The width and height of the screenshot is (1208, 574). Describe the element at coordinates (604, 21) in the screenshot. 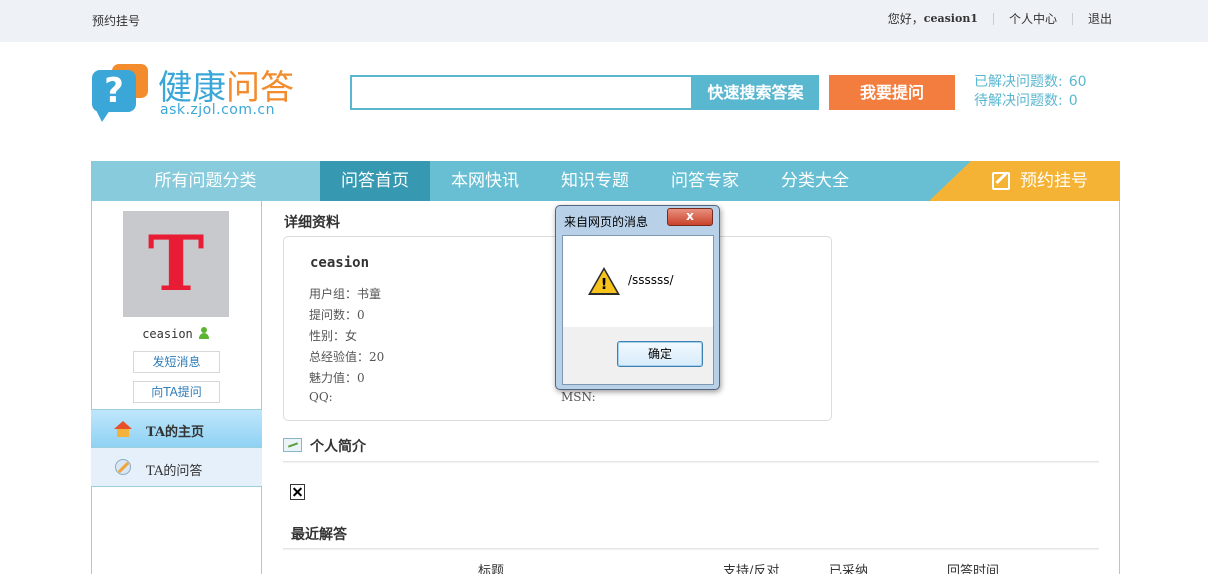

I see `top-bar: 预约挂号 您好， ceasion1 个人中心 退出` at that location.